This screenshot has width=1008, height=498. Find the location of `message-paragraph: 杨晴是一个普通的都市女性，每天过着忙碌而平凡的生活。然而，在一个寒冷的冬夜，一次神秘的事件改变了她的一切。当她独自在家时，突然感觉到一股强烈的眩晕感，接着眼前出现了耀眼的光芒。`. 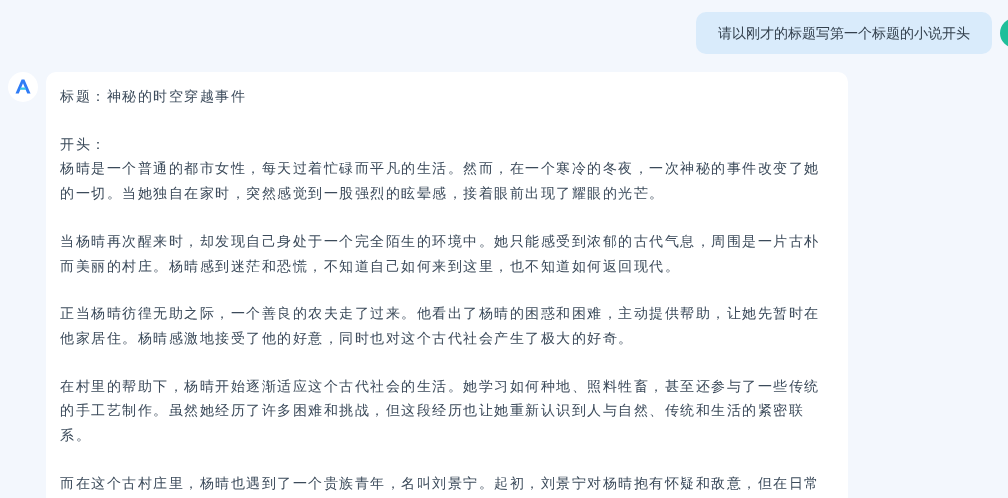

message-paragraph: 杨晴是一个普通的都市女性，每天过着忙碌而平凡的生活。然而，在一个寒冷的冬夜，一次神秘的事件改变了她的一切。当她独自在家时，突然感觉到一股强烈的眩晕感，接着眼前出现了耀眼的光芒。 is located at coordinates (440, 181).